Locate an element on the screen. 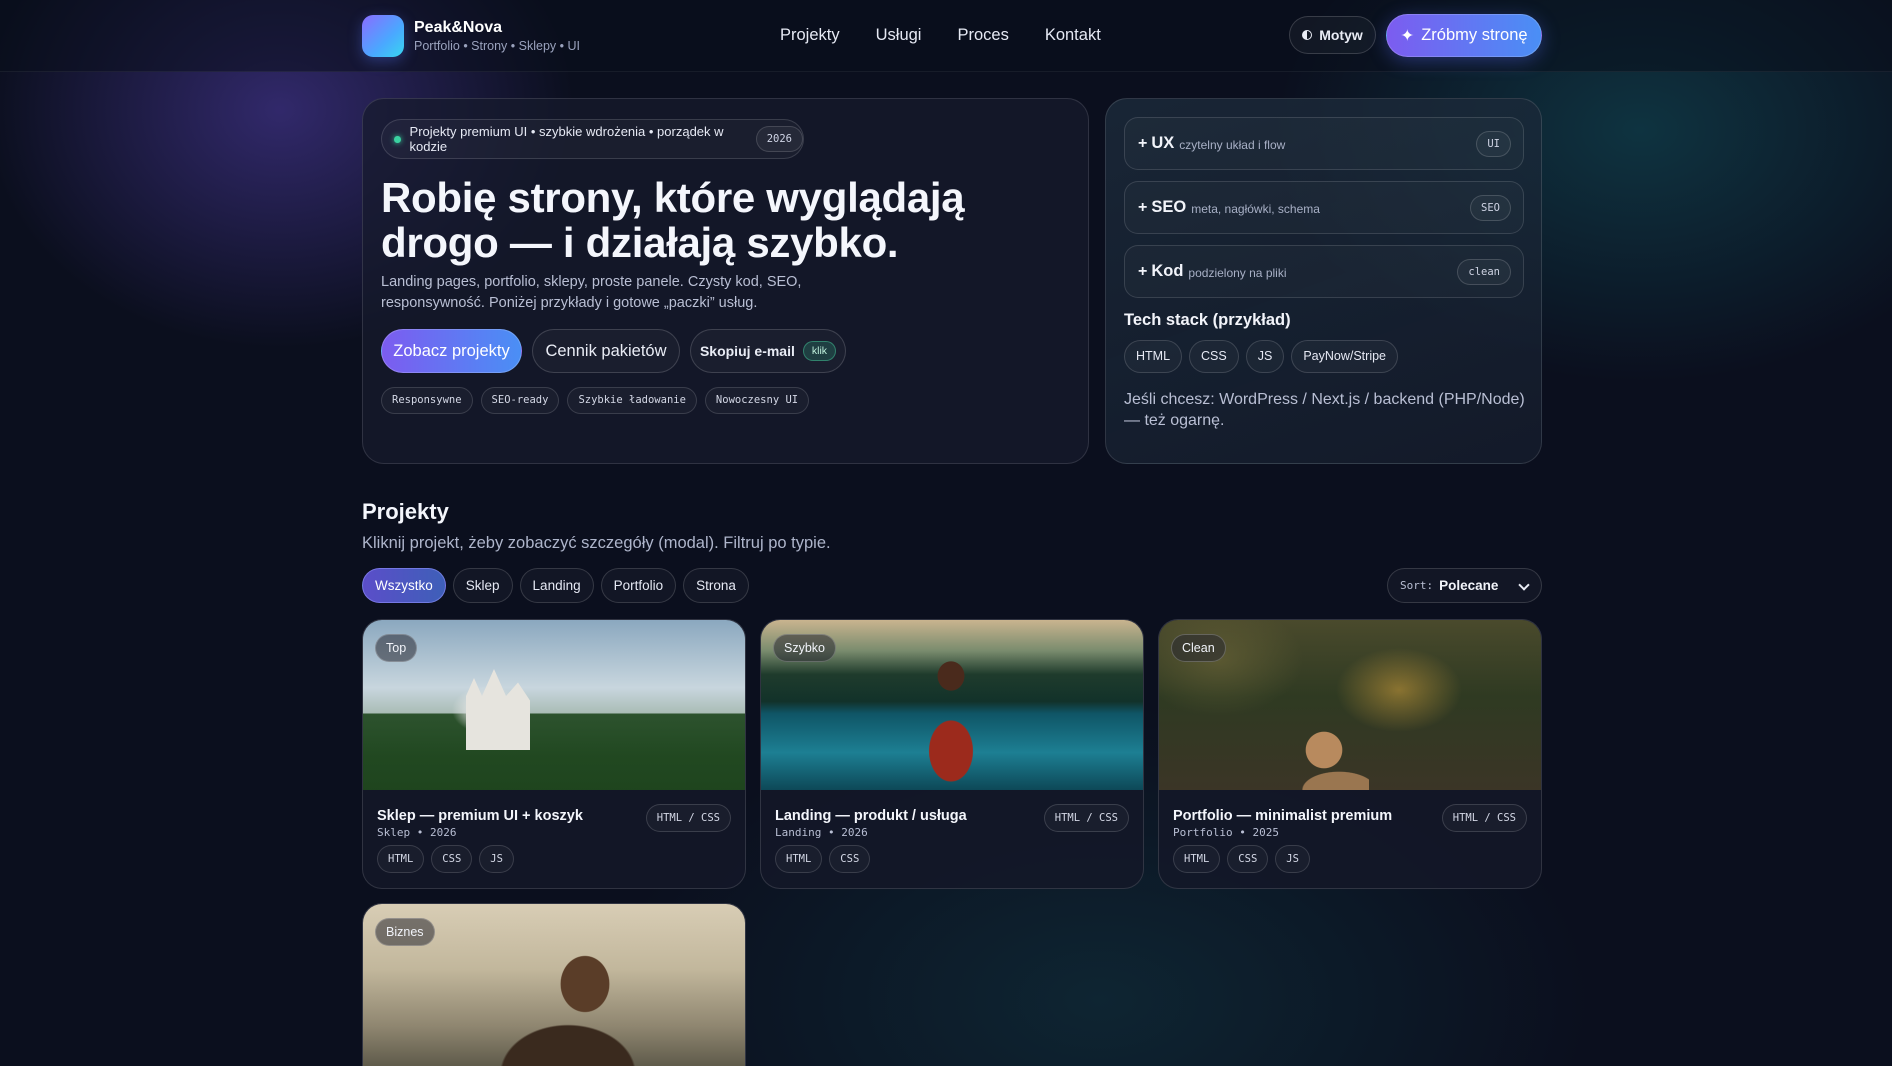 The height and width of the screenshot is (1066, 1892). project-badge: Szybko is located at coordinates (804, 648).